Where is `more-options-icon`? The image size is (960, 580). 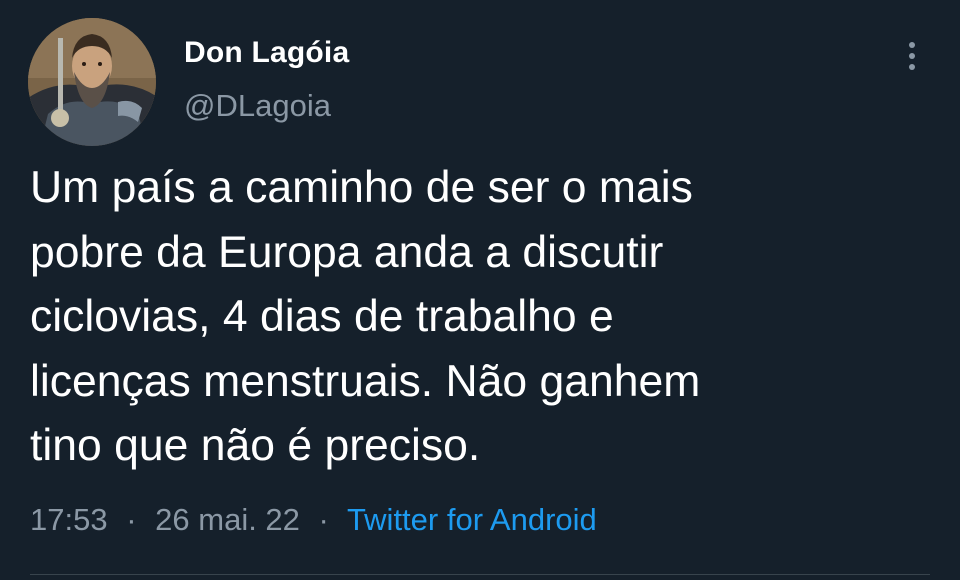
more-options-icon is located at coordinates (912, 56).